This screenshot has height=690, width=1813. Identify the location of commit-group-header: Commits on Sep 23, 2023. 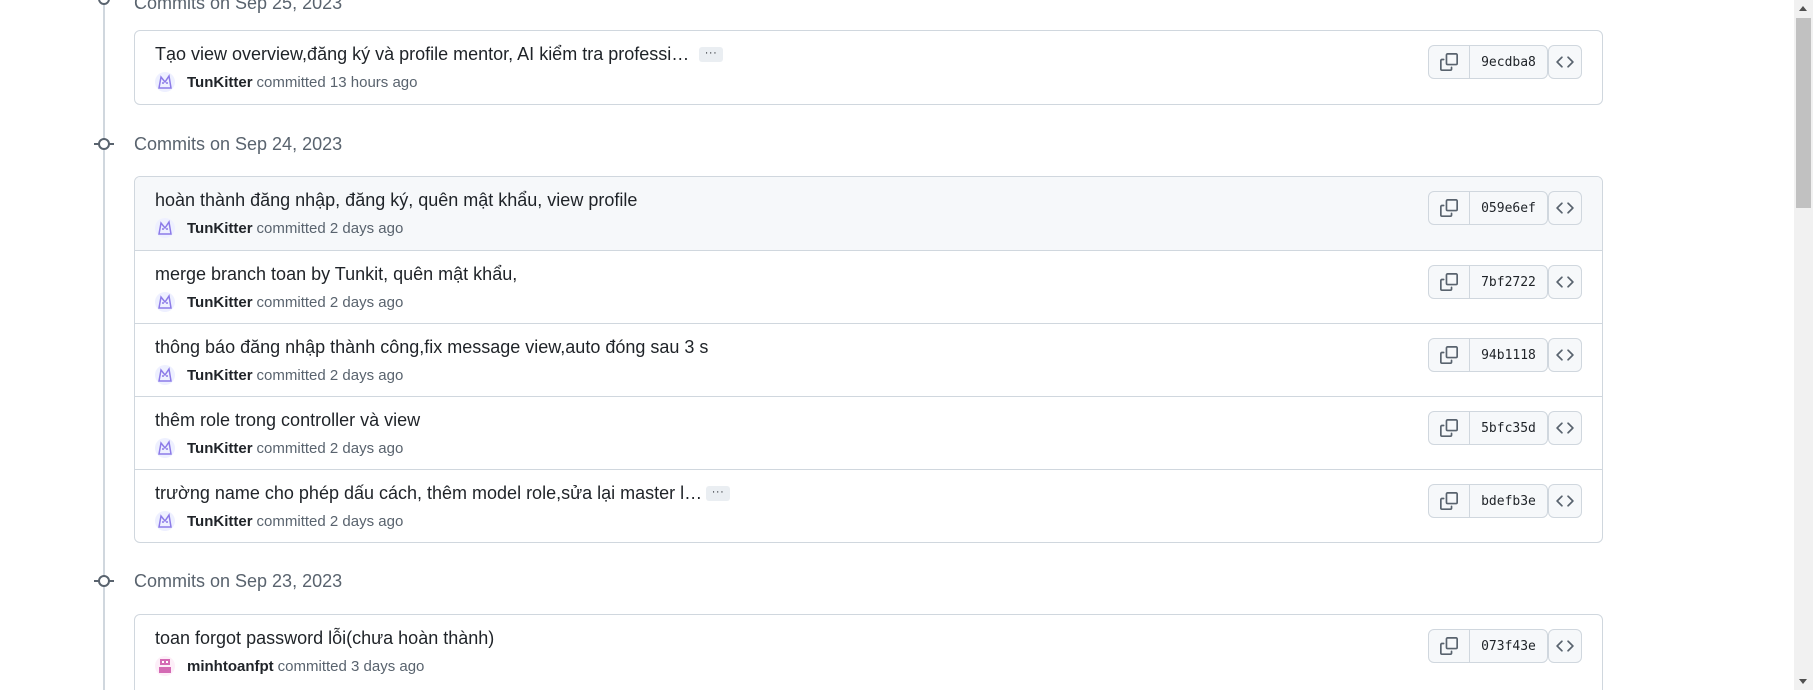
(238, 581).